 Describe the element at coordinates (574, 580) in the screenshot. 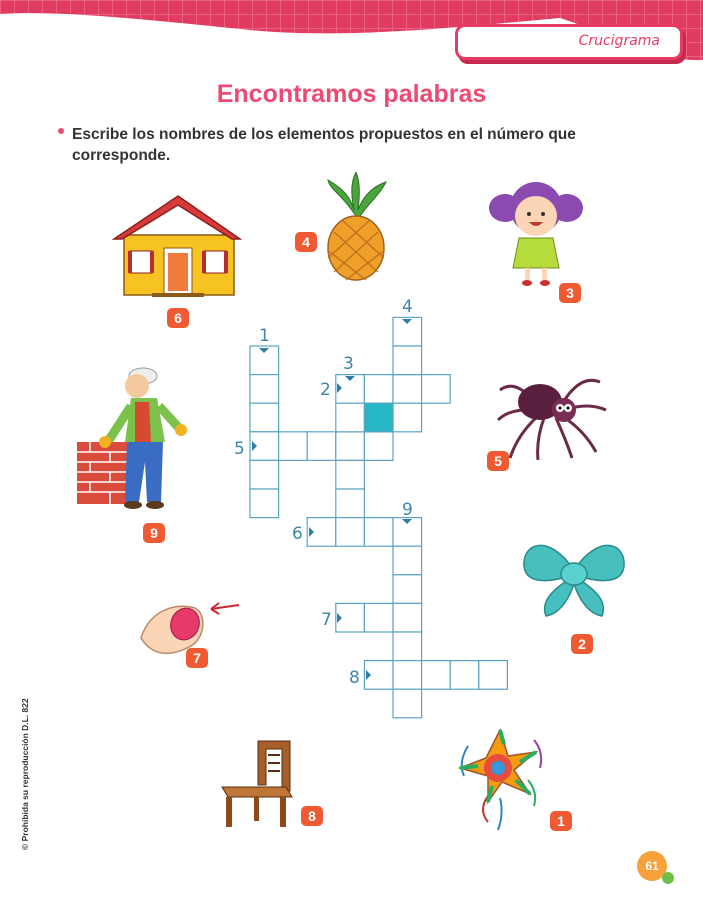

I see `bow-icon` at that location.